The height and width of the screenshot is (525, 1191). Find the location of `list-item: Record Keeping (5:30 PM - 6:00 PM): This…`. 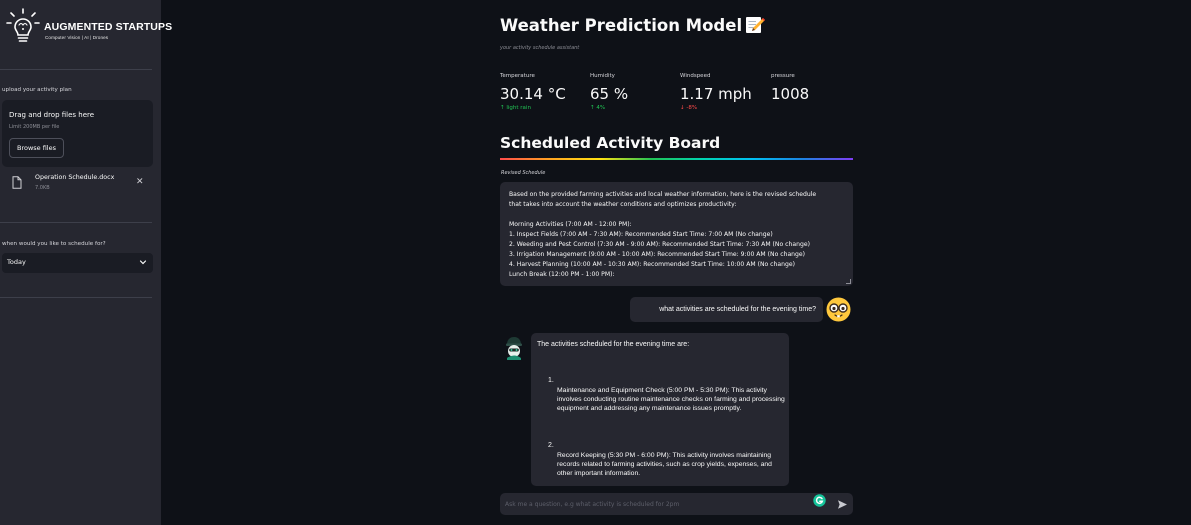

list-item: Record Keeping (5:30 PM - 6:00 PM): This… is located at coordinates (664, 464).